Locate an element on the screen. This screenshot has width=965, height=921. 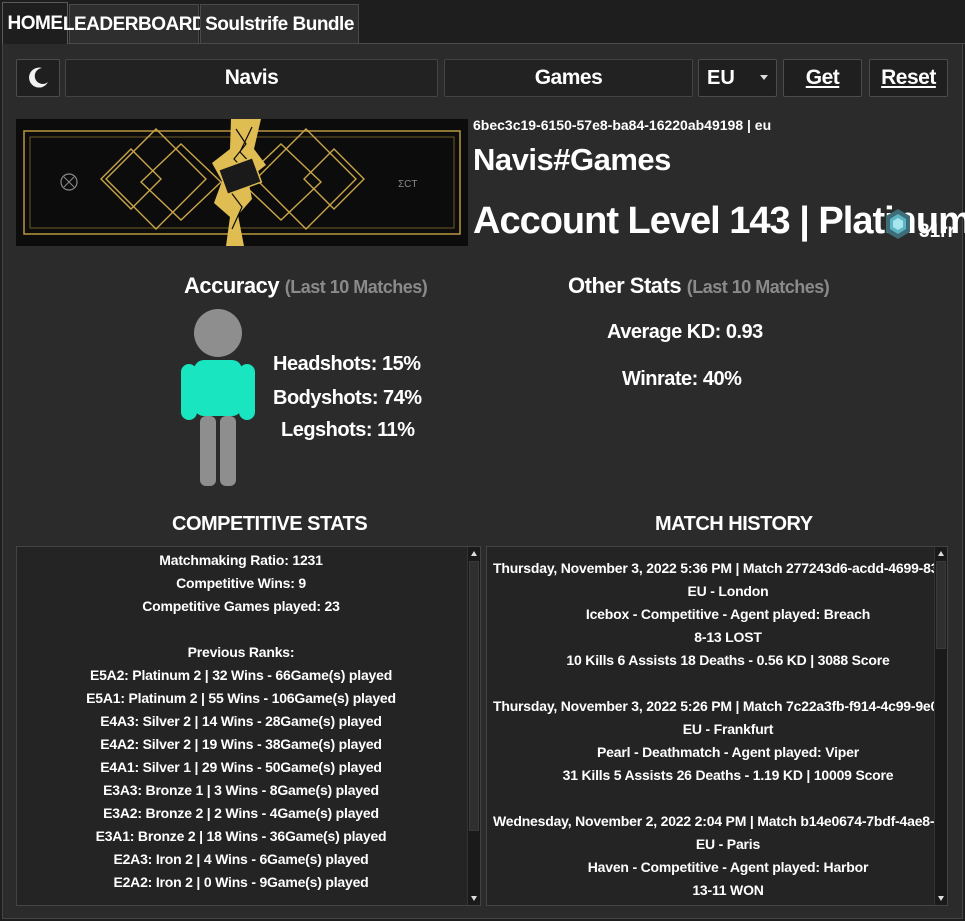
list-item: Pearl - Deathmatch - Agent played: Viper is located at coordinates (728, 752).